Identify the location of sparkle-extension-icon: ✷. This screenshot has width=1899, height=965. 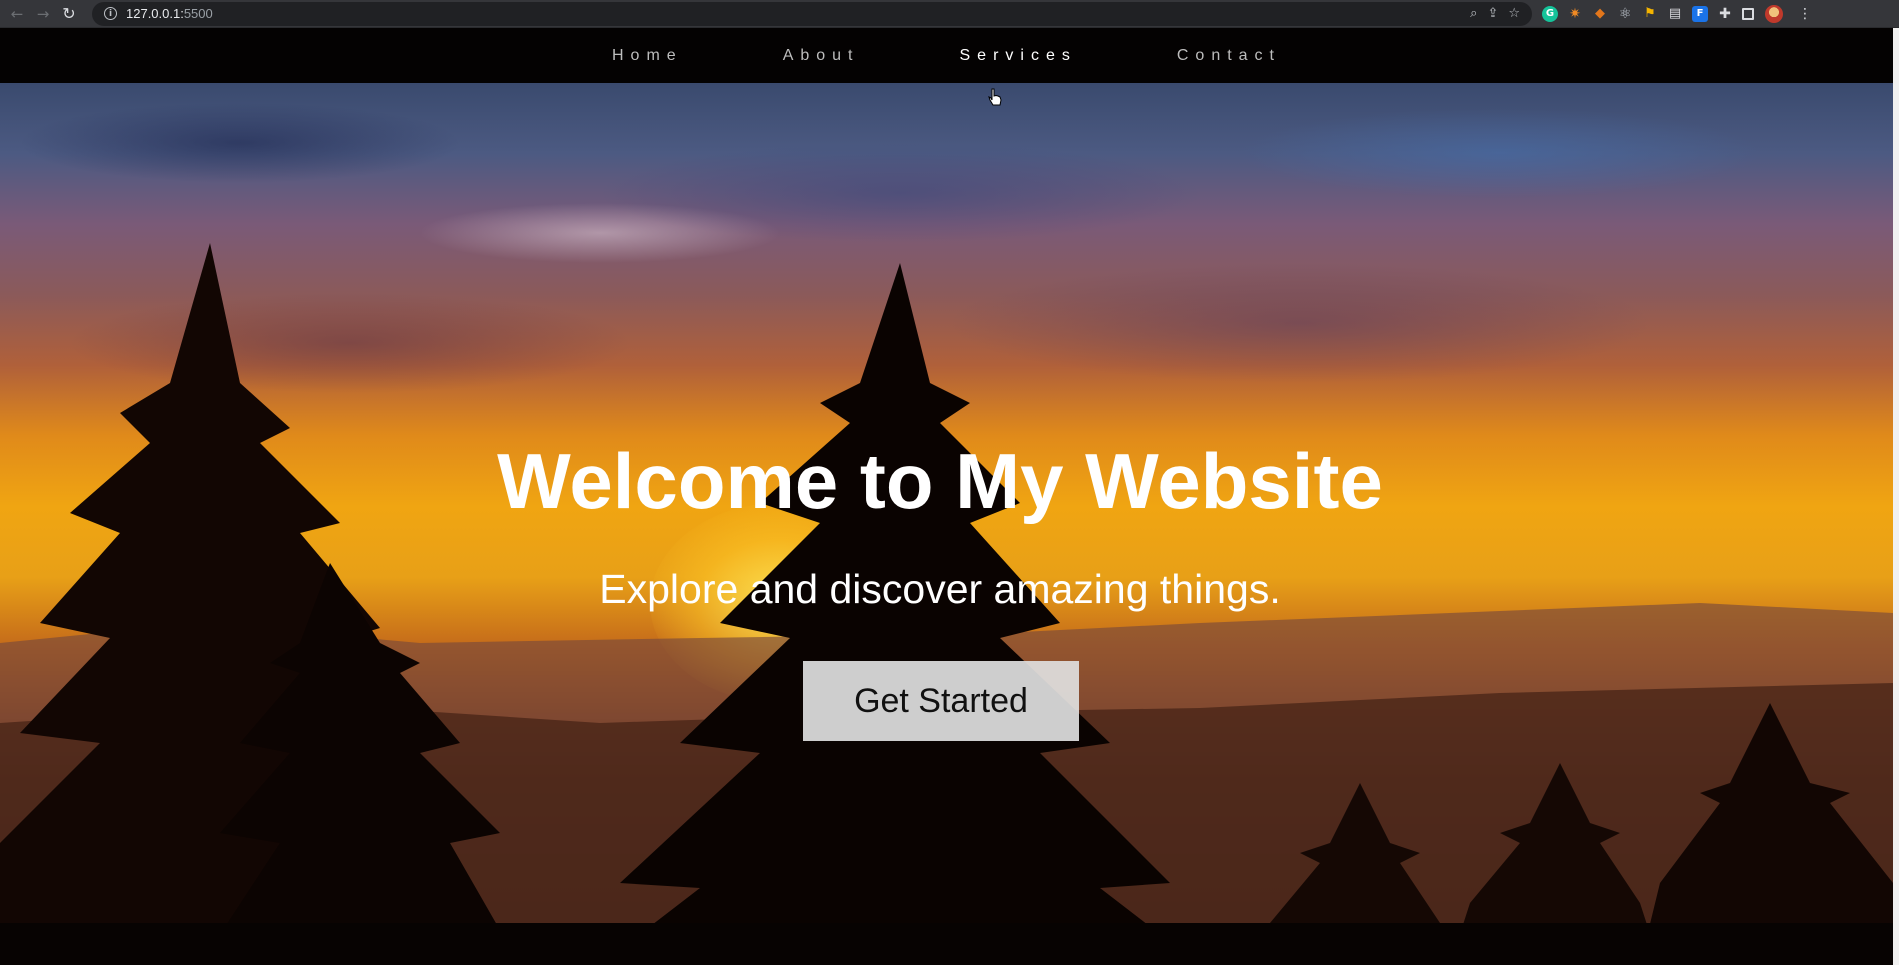
(1575, 14).